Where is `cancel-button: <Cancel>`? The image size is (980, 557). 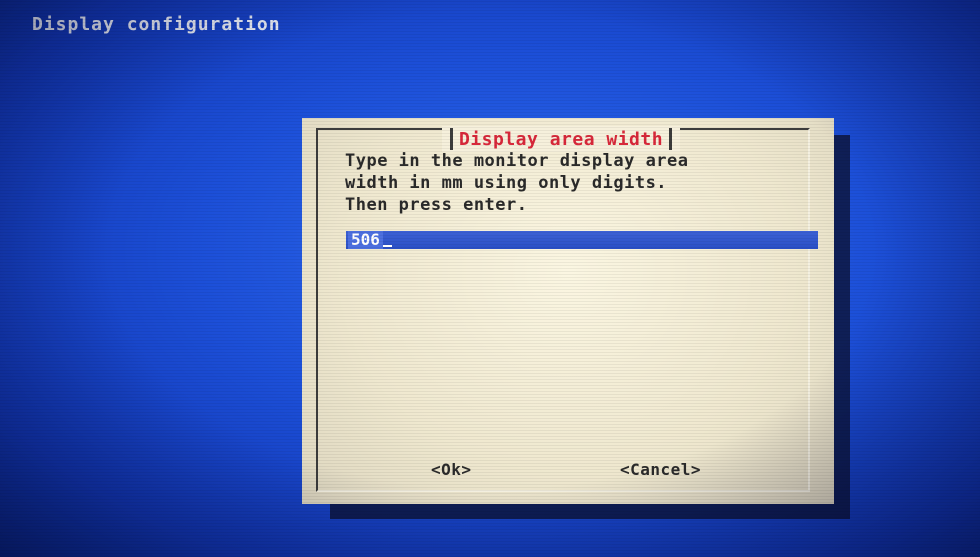
cancel-button: <Cancel> is located at coordinates (660, 469).